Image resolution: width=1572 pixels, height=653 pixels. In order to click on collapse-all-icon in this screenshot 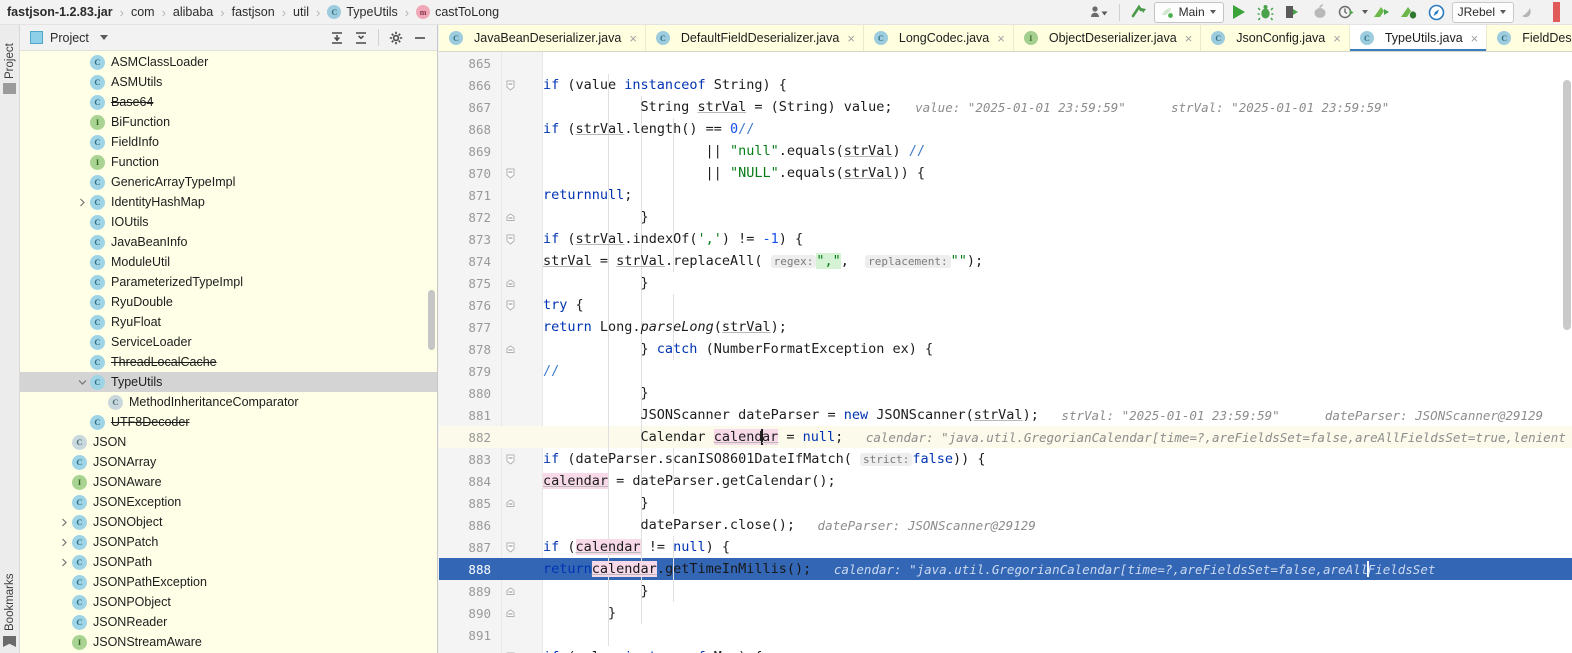, I will do `click(361, 38)`.